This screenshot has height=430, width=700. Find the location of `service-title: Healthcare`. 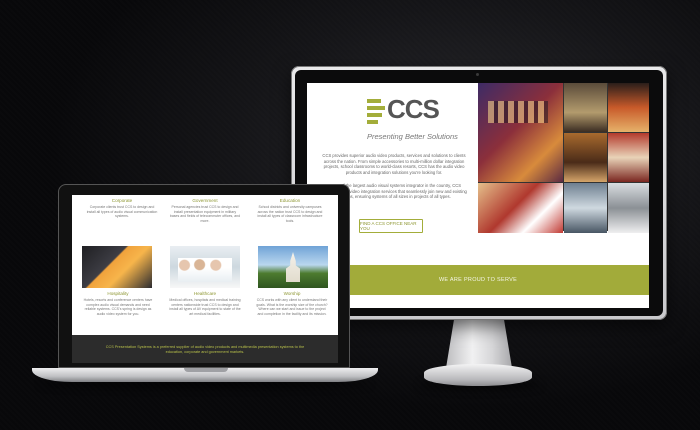

service-title: Healthcare is located at coordinates (205, 293).